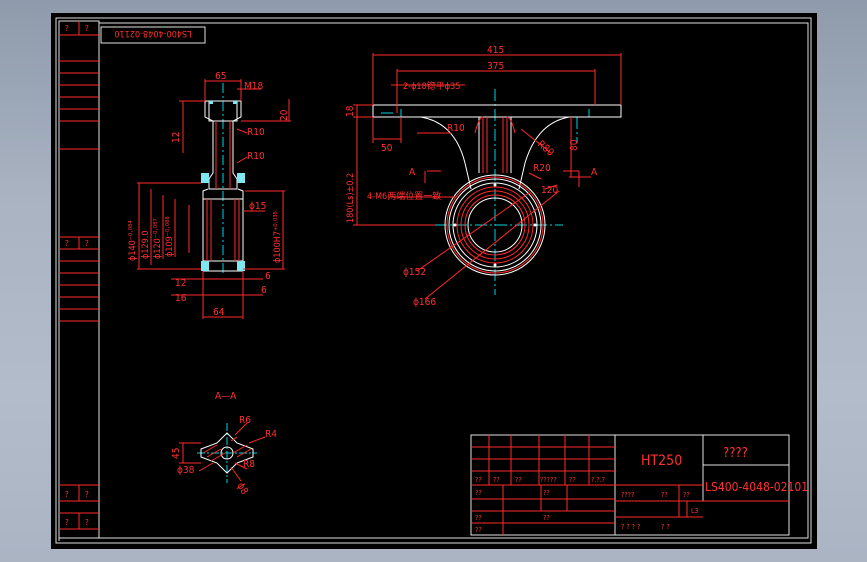  What do you see at coordinates (268, 276) in the screenshot?
I see `dim-6a: 6` at bounding box center [268, 276].